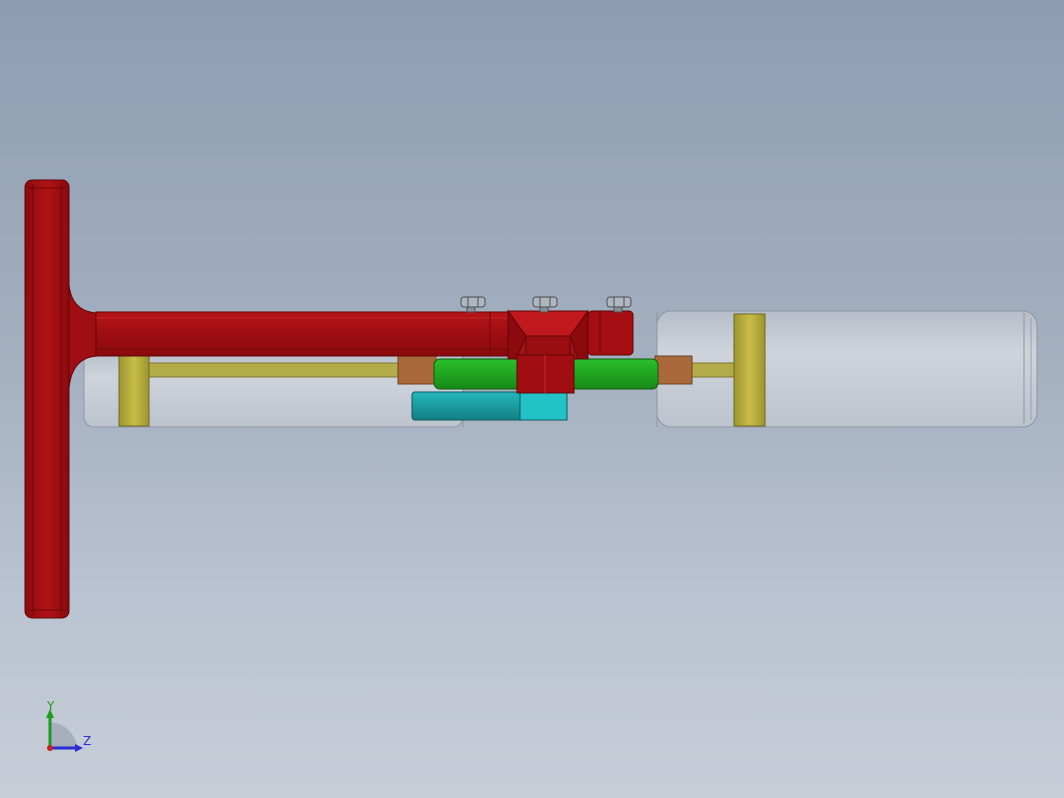 The image size is (1064, 798). I want to click on z-arrowhead-icon, so click(79, 748).